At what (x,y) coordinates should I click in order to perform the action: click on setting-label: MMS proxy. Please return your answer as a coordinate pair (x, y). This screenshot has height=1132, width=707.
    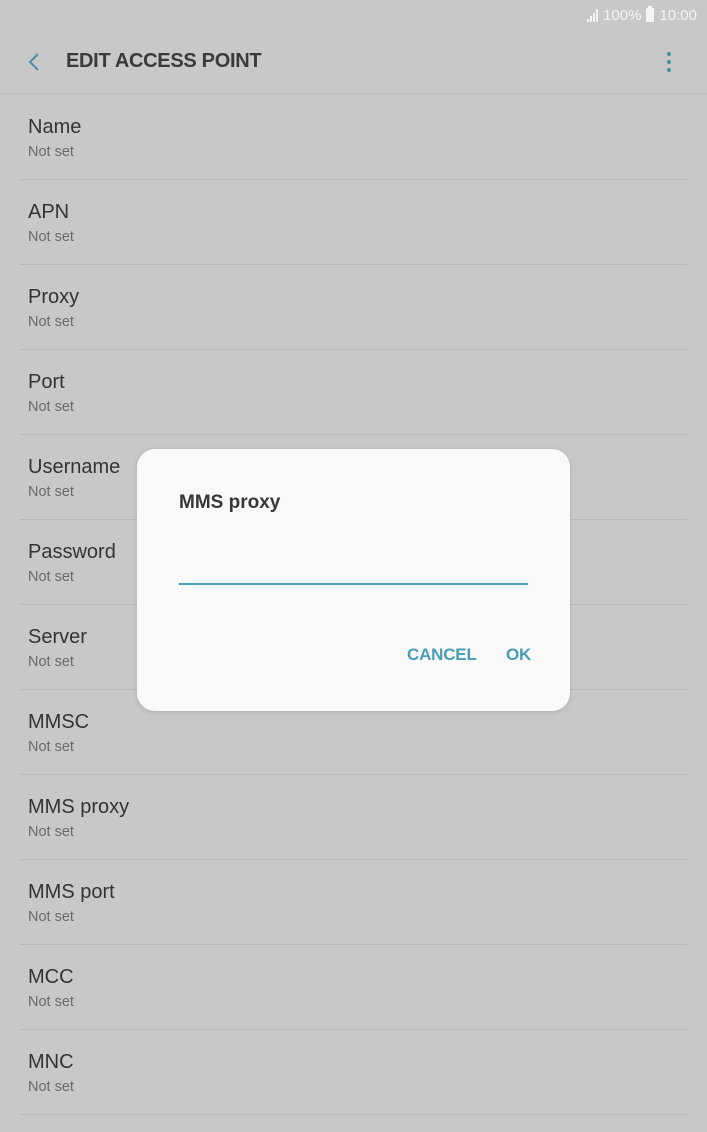
    Looking at the image, I should click on (79, 807).